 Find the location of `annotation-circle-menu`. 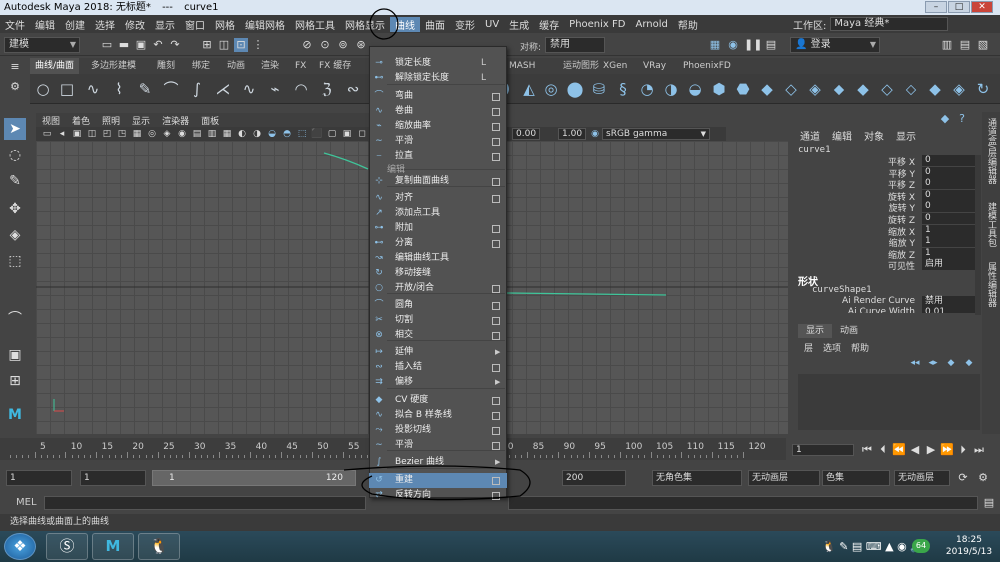

annotation-circle-menu is located at coordinates (384, 24).